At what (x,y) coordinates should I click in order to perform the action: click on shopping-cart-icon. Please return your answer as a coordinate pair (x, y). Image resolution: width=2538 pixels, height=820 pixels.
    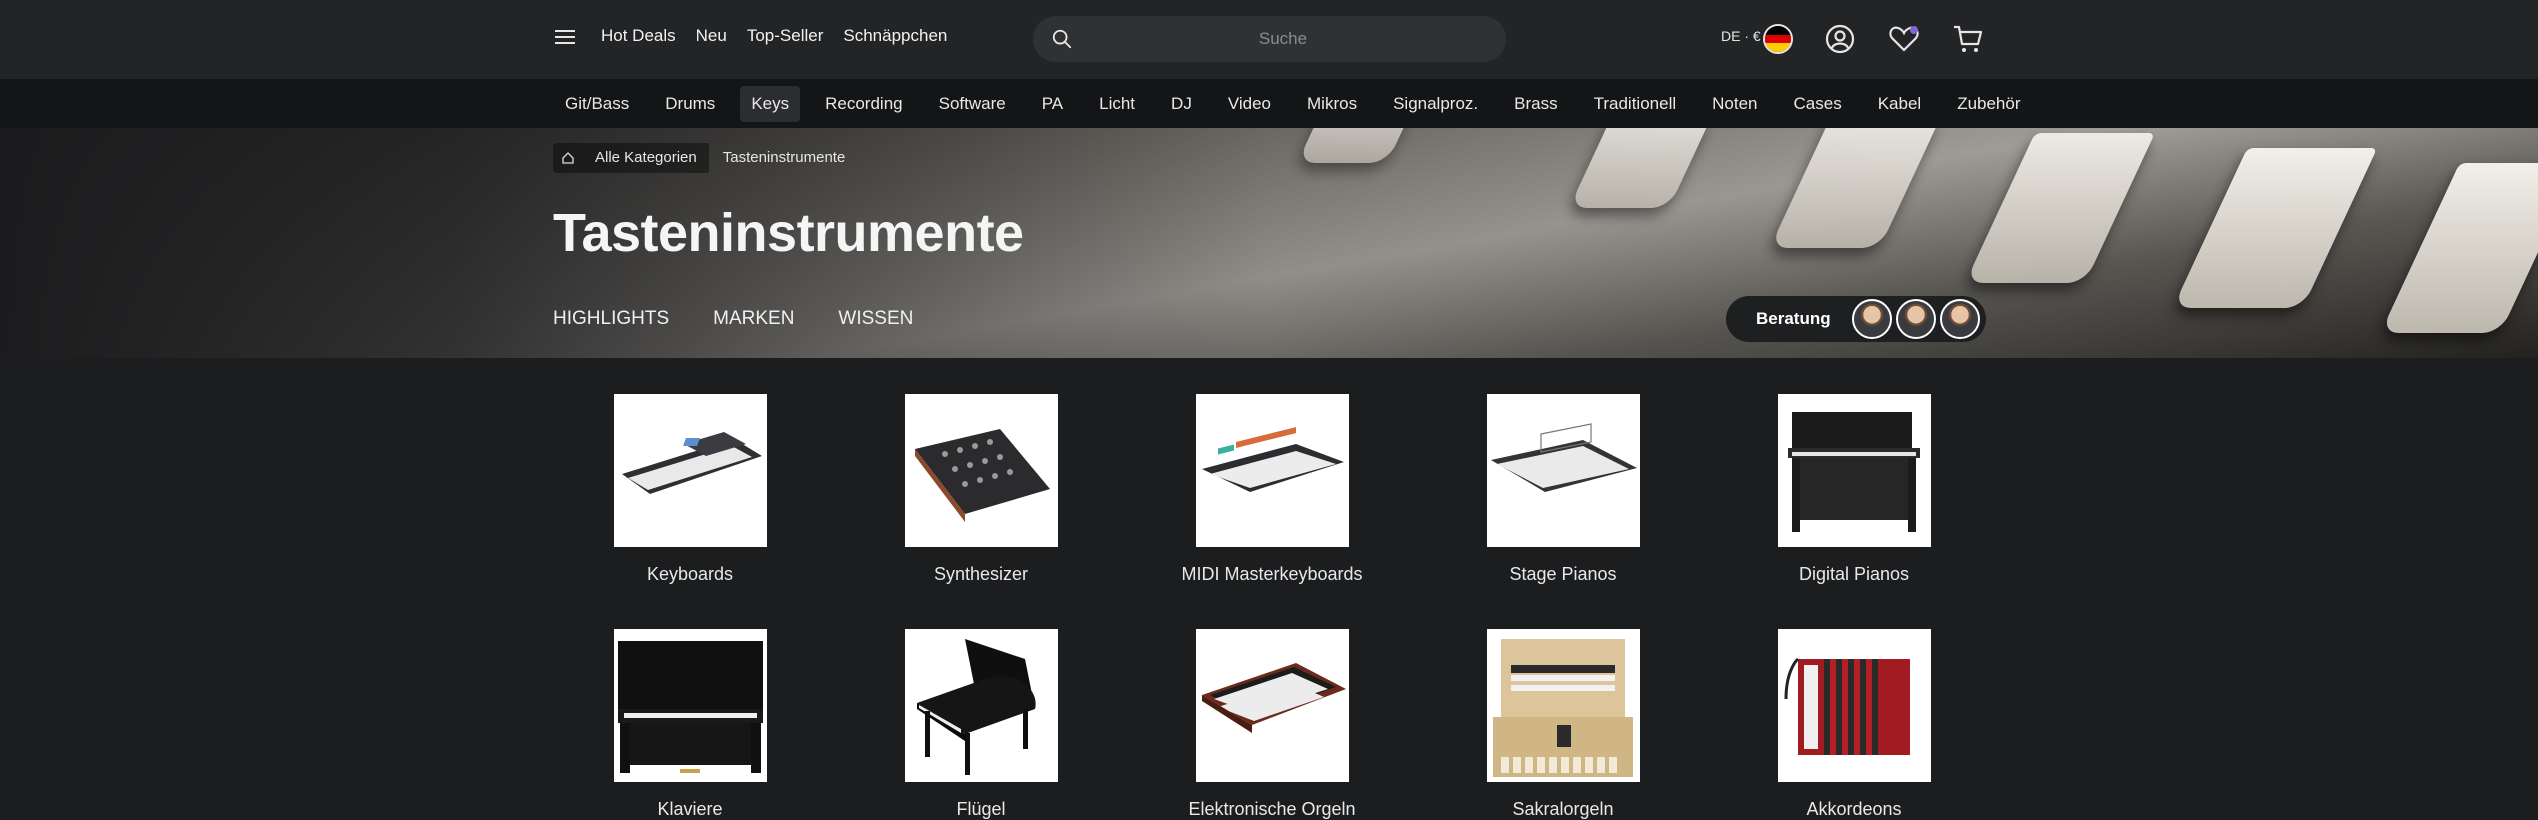
    Looking at the image, I should click on (1968, 39).